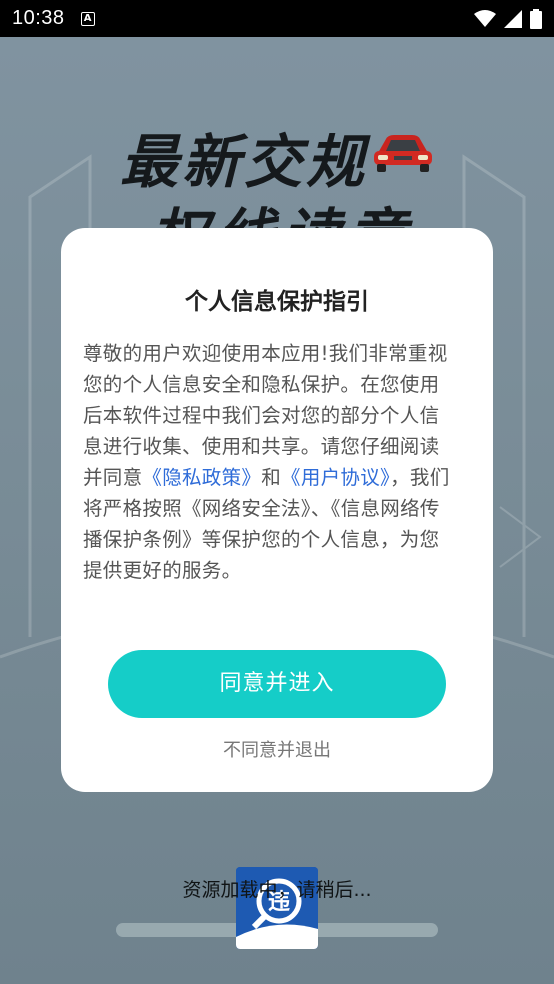 This screenshot has width=554, height=984. What do you see at coordinates (201, 477) in the screenshot?
I see `privacy-policy-link: 《隐私政策》` at bounding box center [201, 477].